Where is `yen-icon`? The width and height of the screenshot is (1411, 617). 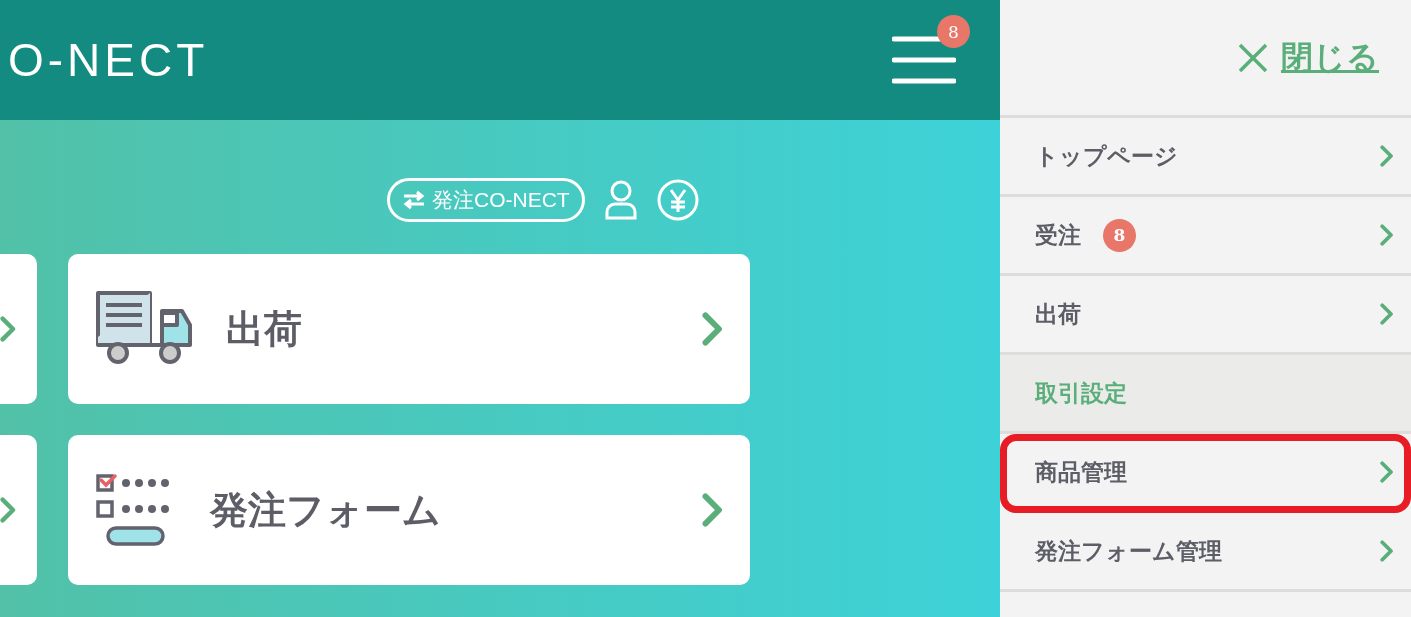 yen-icon is located at coordinates (677, 200).